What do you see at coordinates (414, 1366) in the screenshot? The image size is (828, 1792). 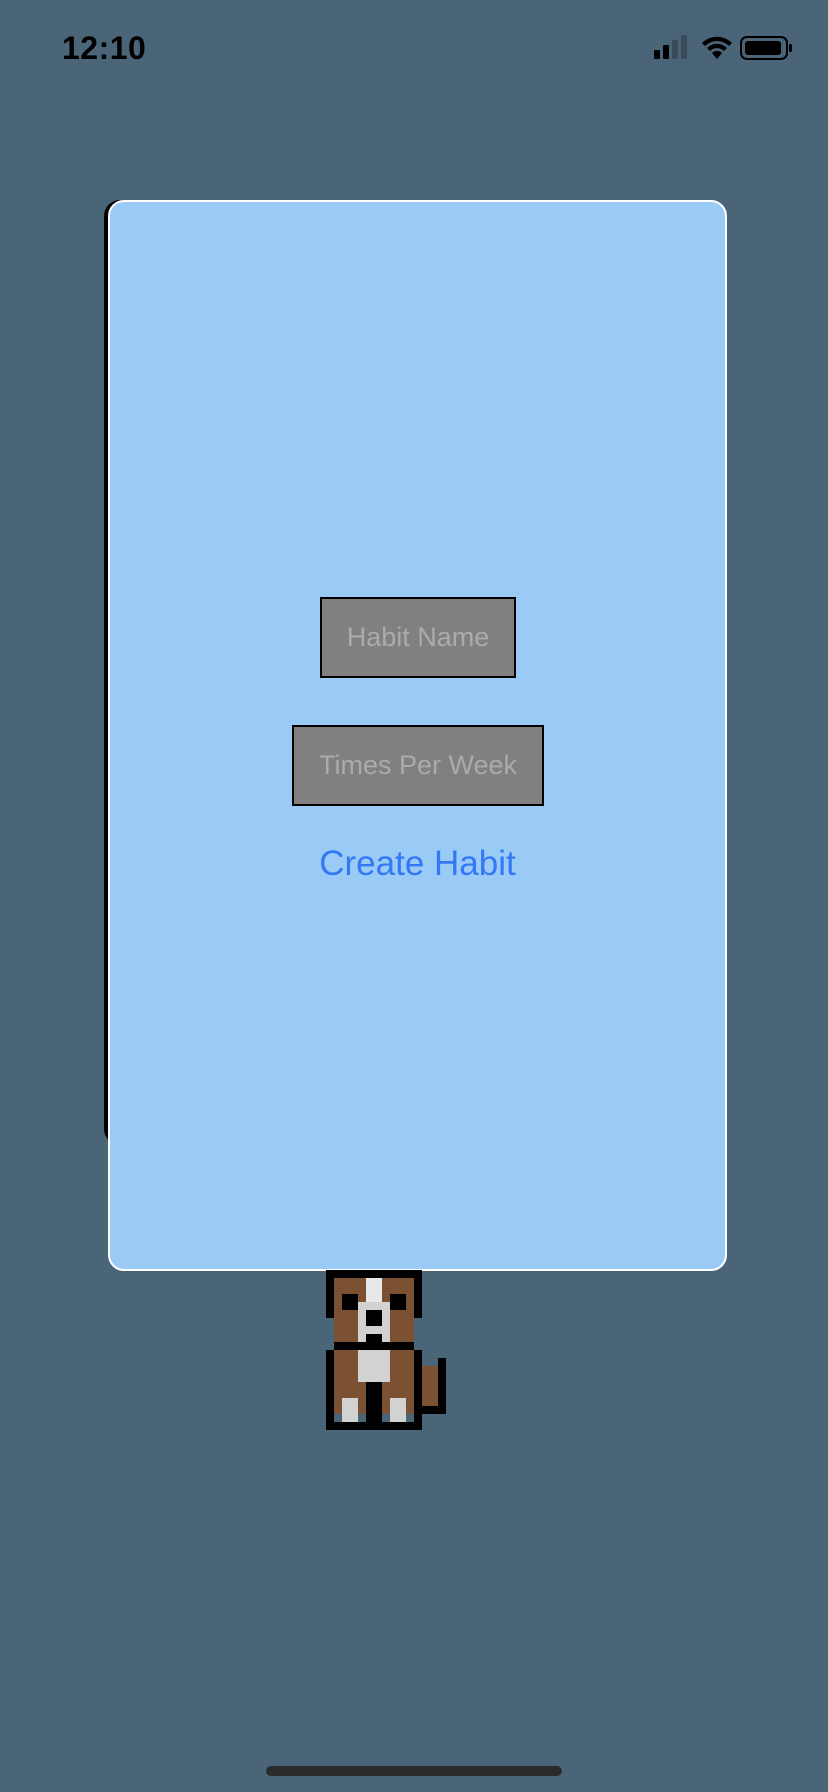 I see `pixel-dog-icon` at bounding box center [414, 1366].